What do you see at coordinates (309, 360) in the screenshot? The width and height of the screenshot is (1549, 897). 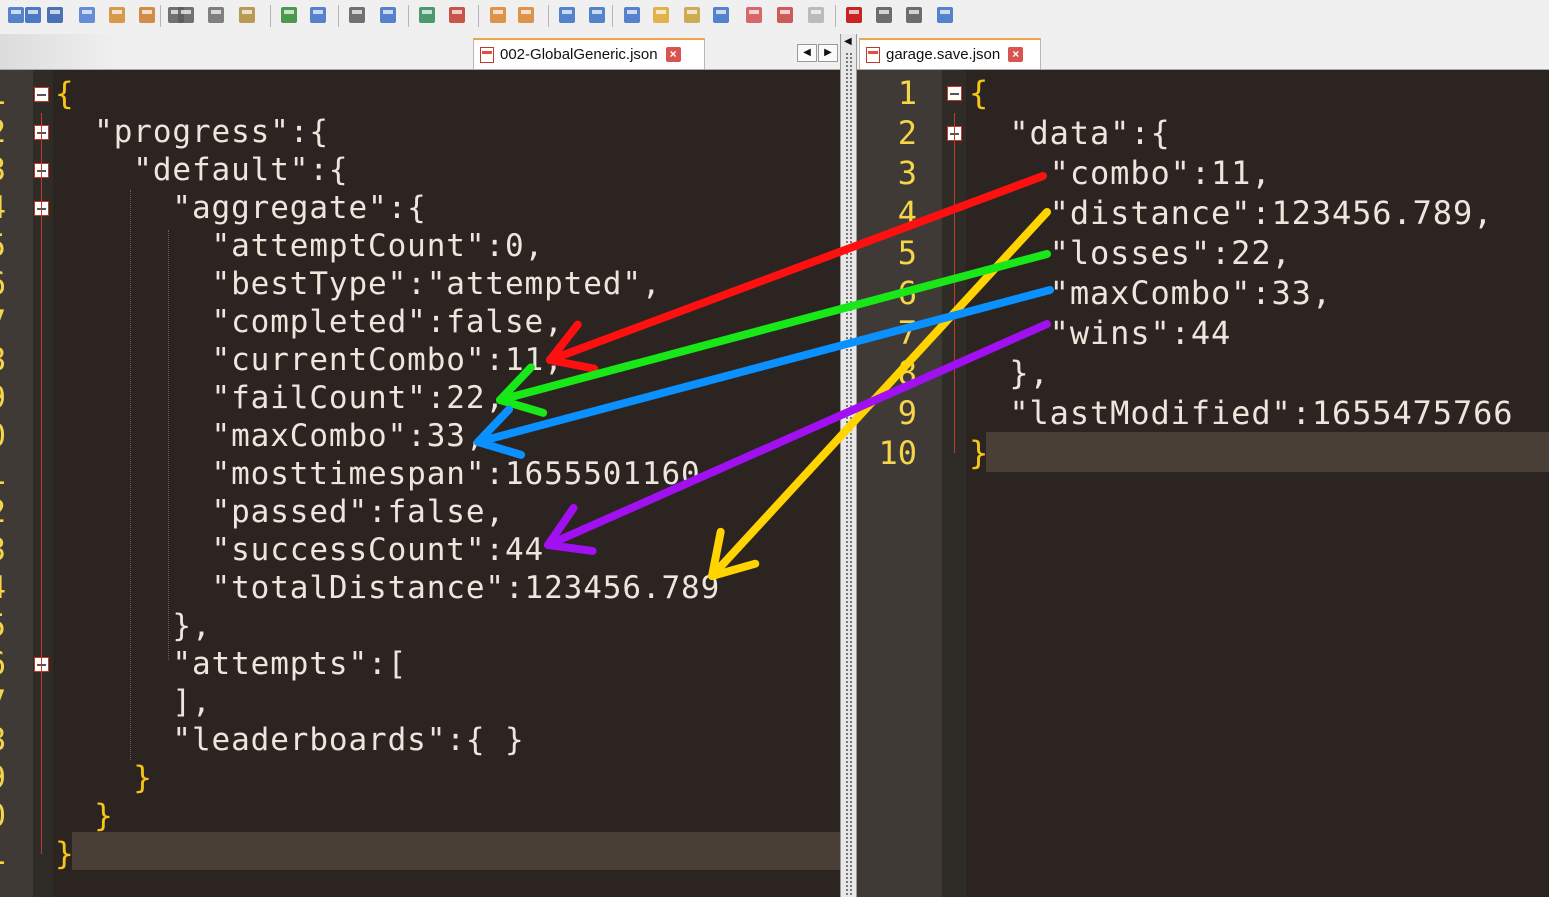 I see `code-line: "currentCombo":11,` at bounding box center [309, 360].